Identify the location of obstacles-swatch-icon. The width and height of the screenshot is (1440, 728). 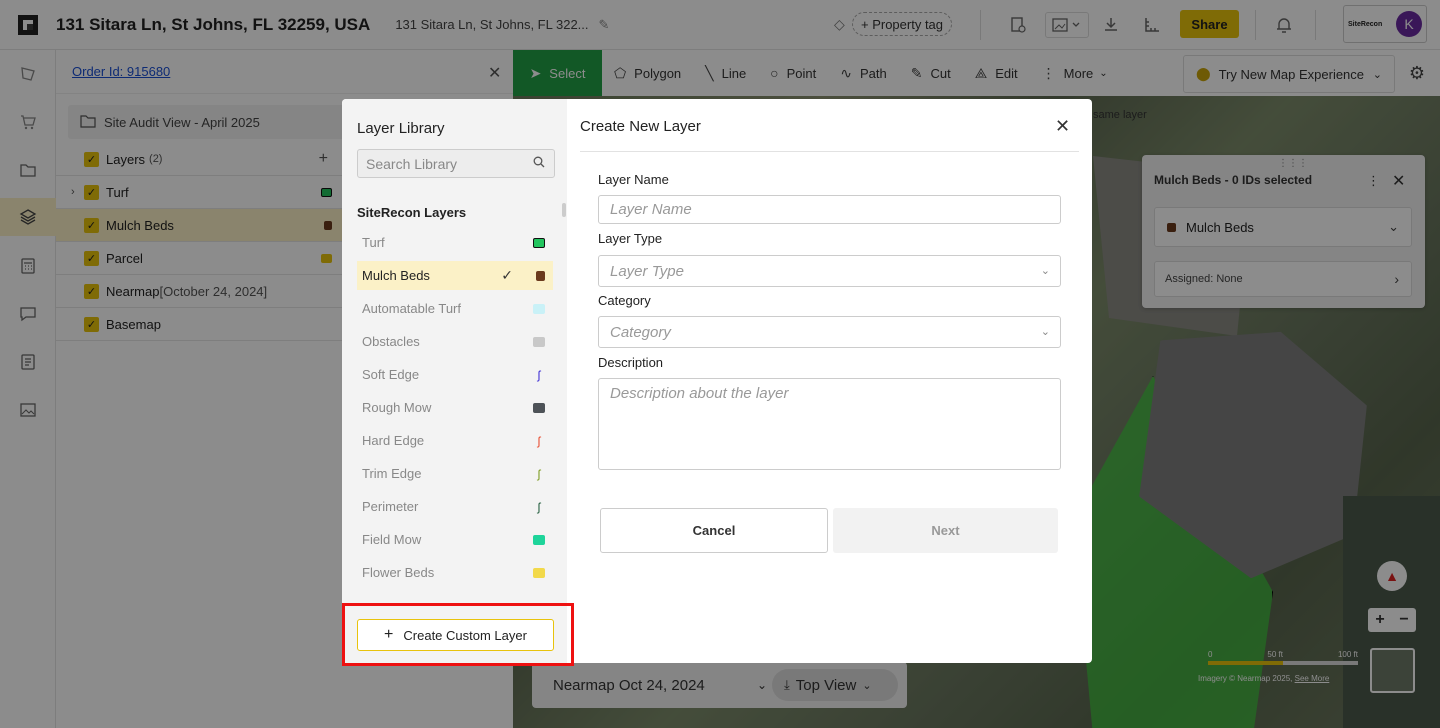
(539, 341).